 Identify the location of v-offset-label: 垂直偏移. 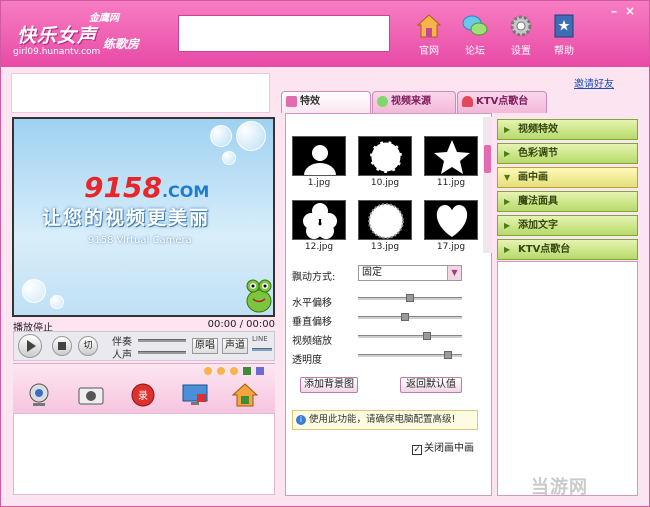
(312, 322).